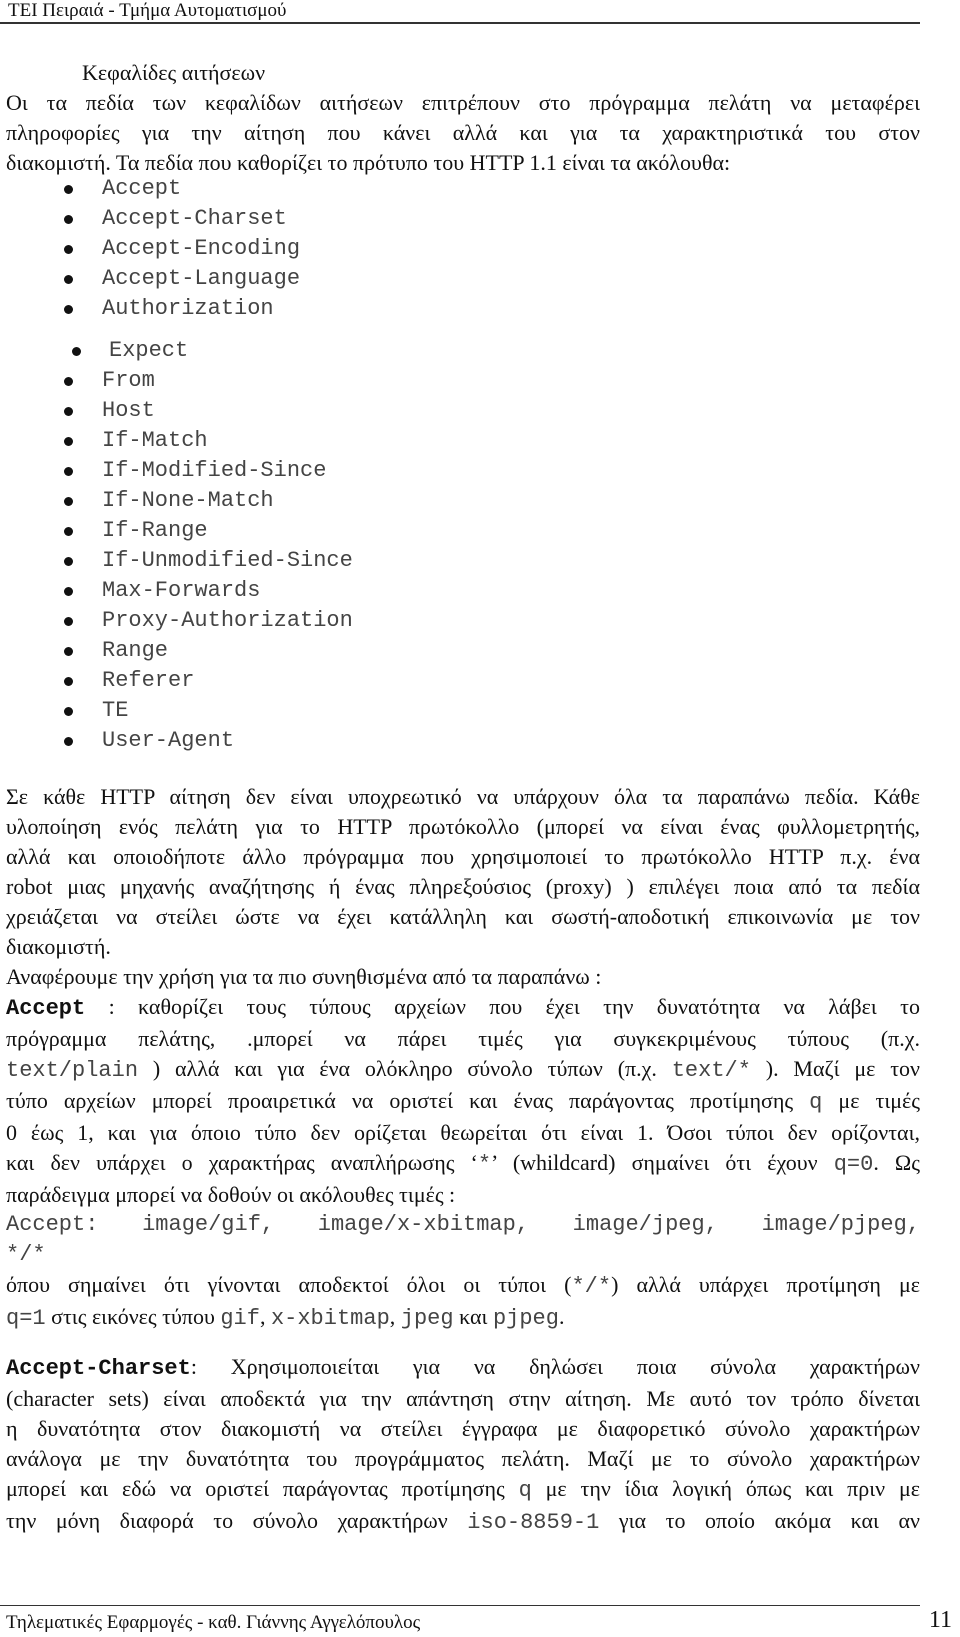  What do you see at coordinates (142, 188) in the screenshot?
I see `field-name: Accept` at bounding box center [142, 188].